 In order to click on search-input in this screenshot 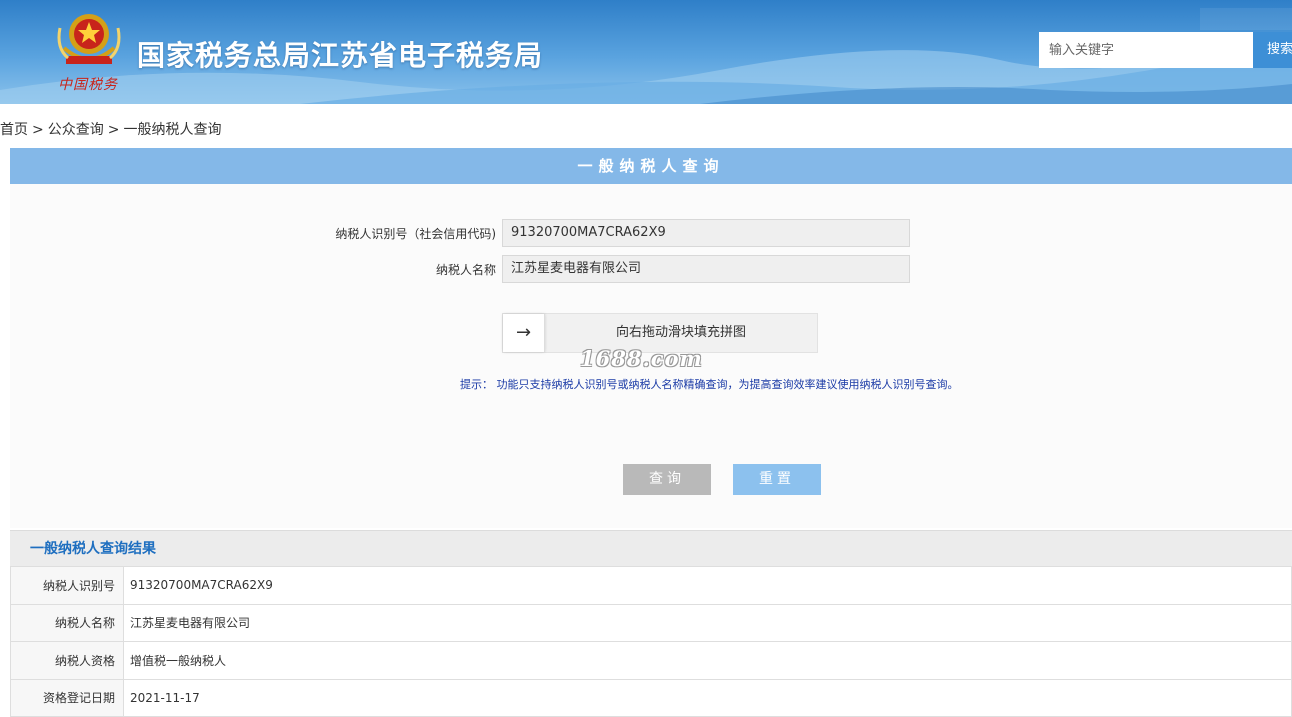, I will do `click(1146, 50)`.